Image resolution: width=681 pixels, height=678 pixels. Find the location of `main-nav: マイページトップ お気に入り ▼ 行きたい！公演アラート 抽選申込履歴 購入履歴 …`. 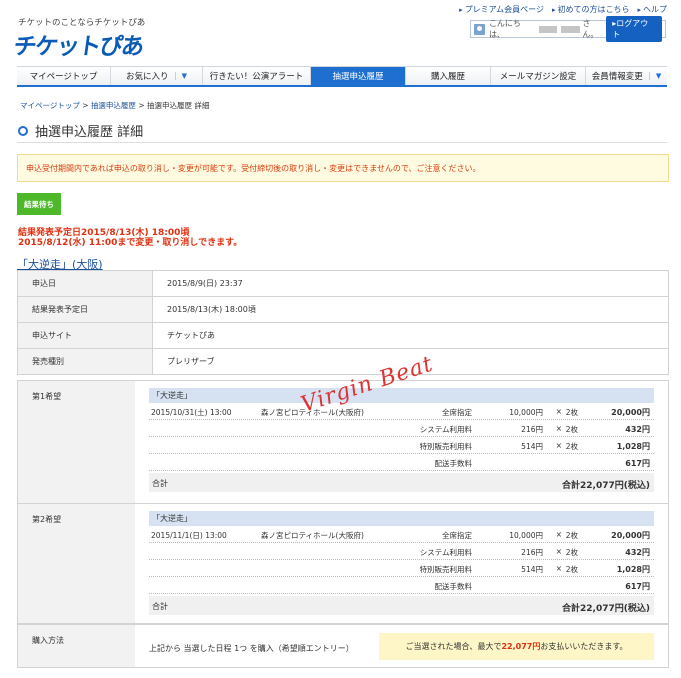

main-nav: マイページトップ お気に入り ▼ 行きたい！公演アラート 抽選申込履歴 購入履歴 … is located at coordinates (342, 76).